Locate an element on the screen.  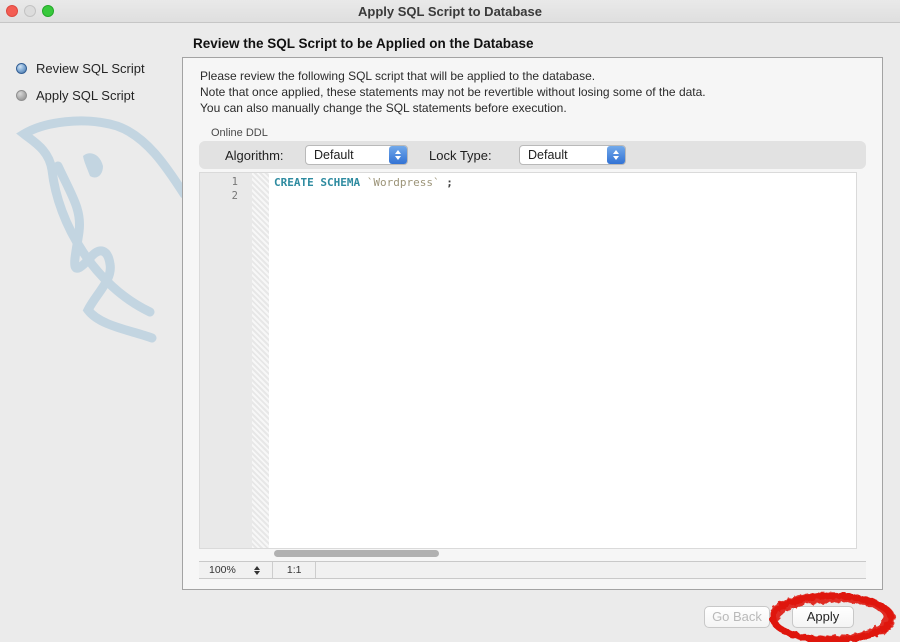
step-label: Apply SQL Script is located at coordinates (85, 95).